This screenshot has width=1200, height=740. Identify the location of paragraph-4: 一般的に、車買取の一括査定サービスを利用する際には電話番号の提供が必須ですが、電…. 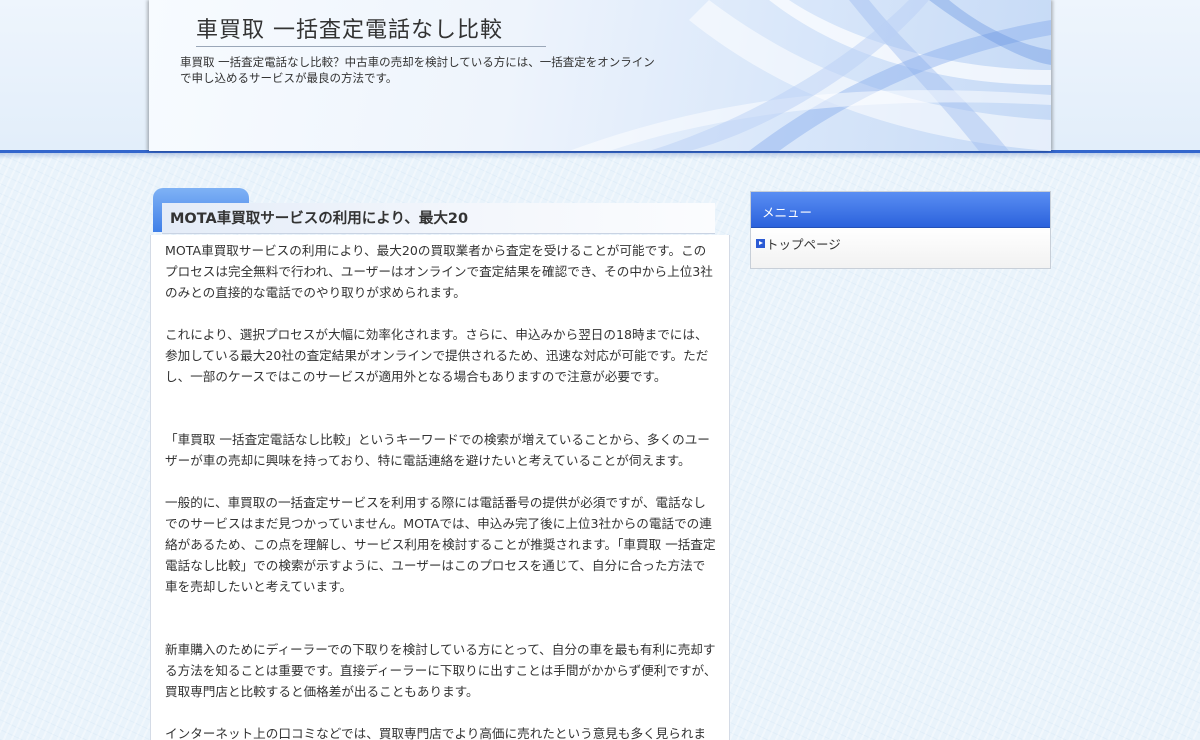
(440, 544).